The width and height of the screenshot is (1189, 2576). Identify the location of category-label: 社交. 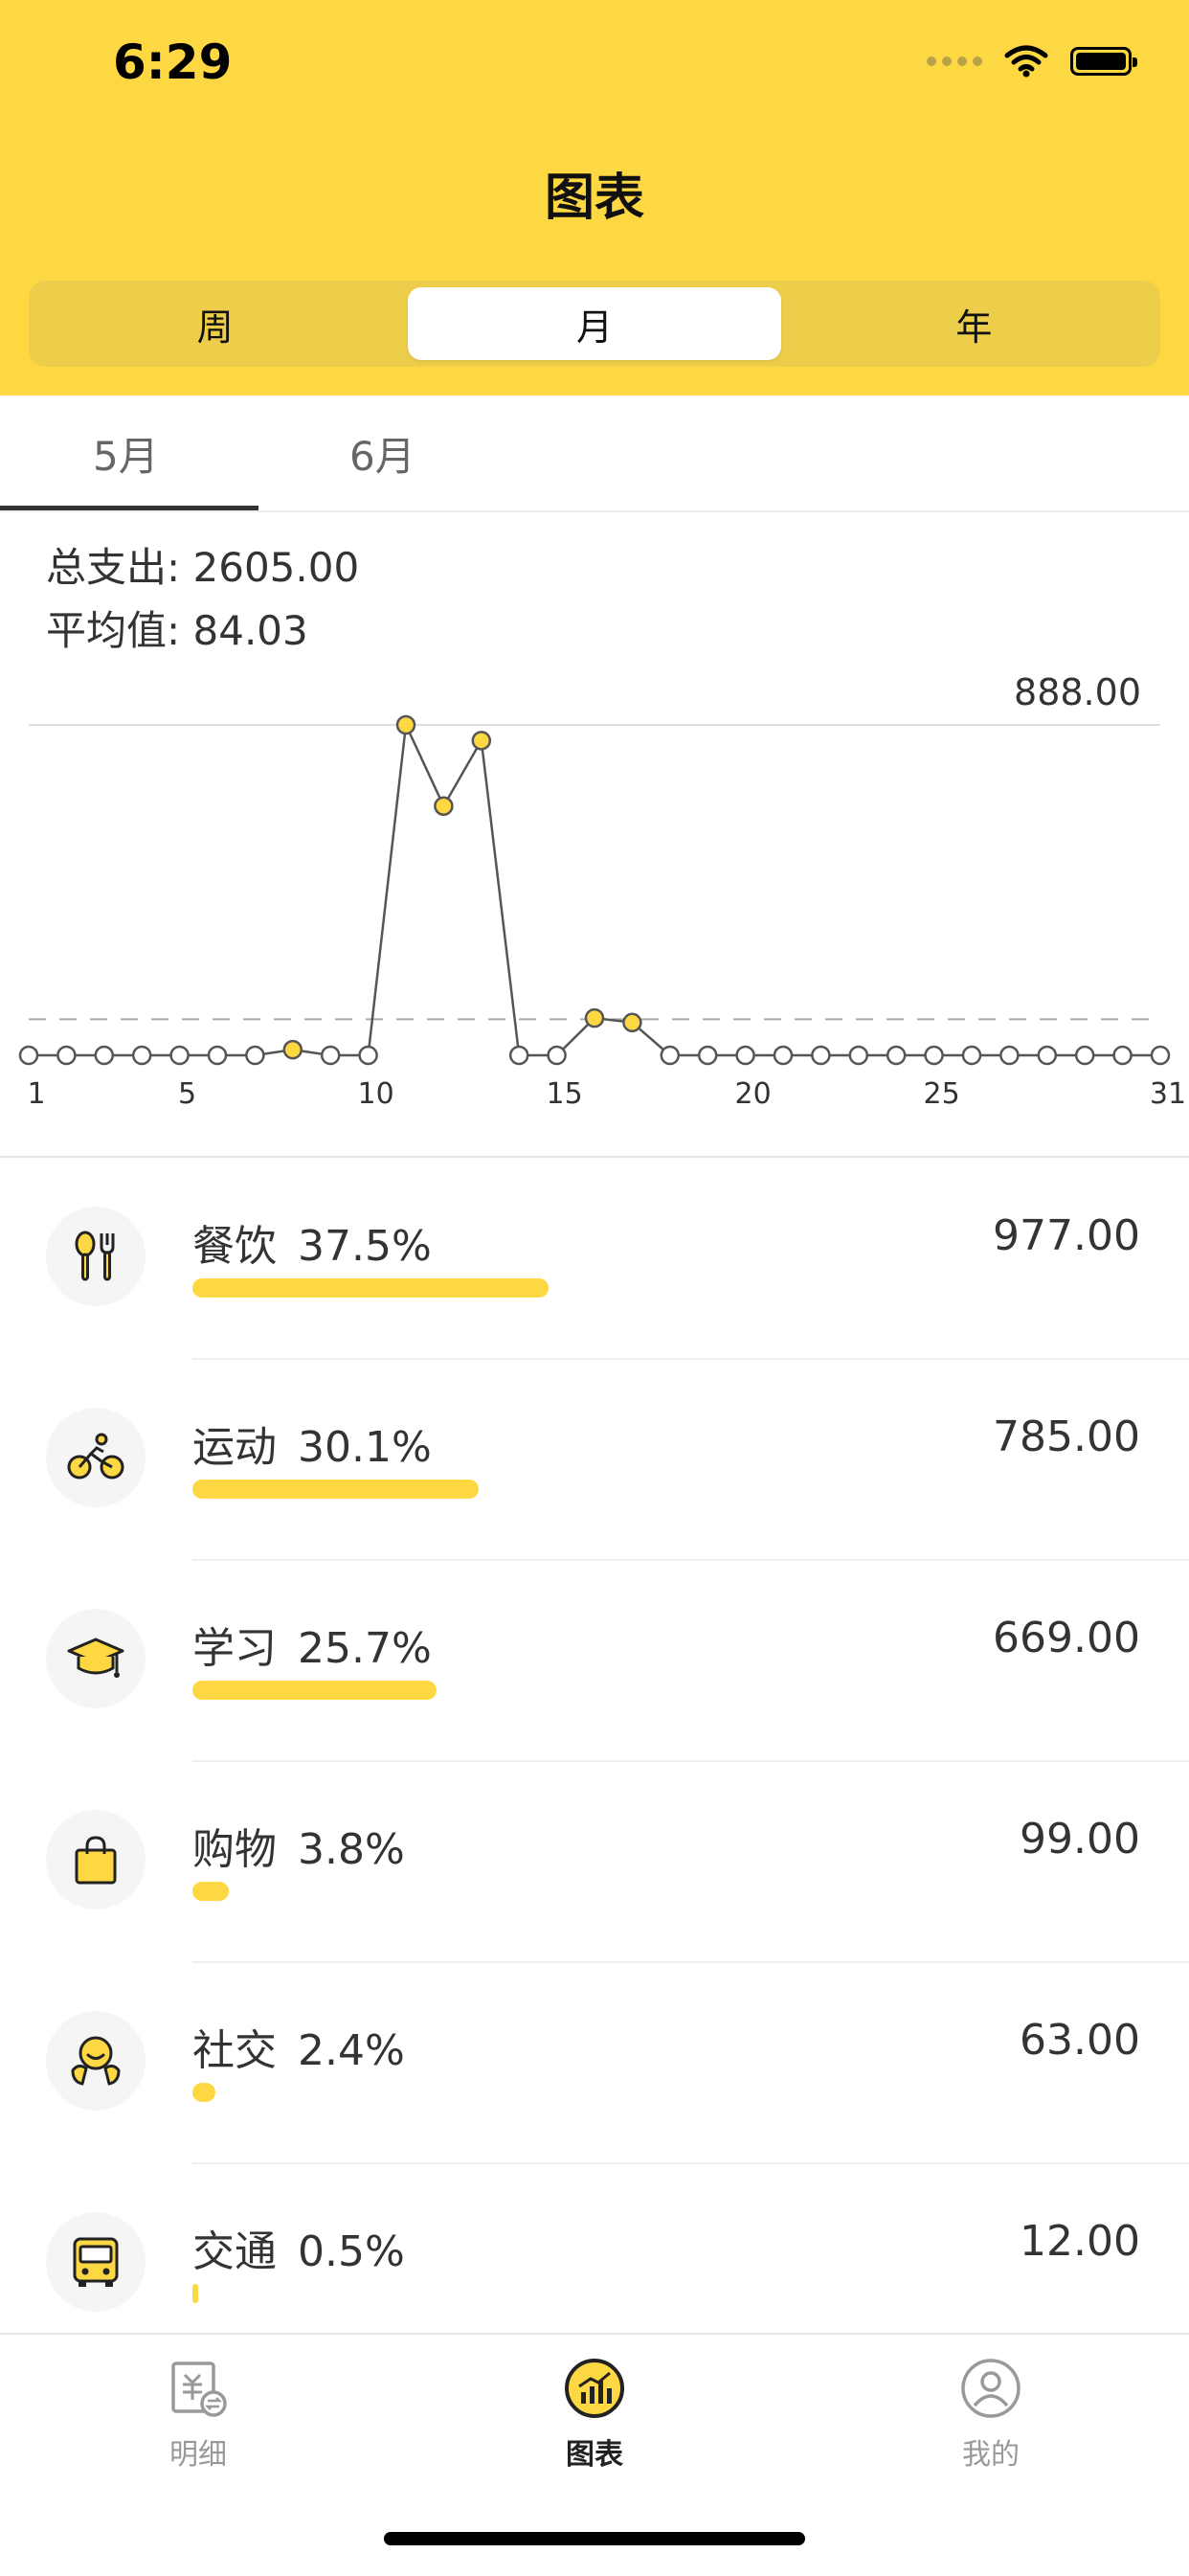
(234, 2050).